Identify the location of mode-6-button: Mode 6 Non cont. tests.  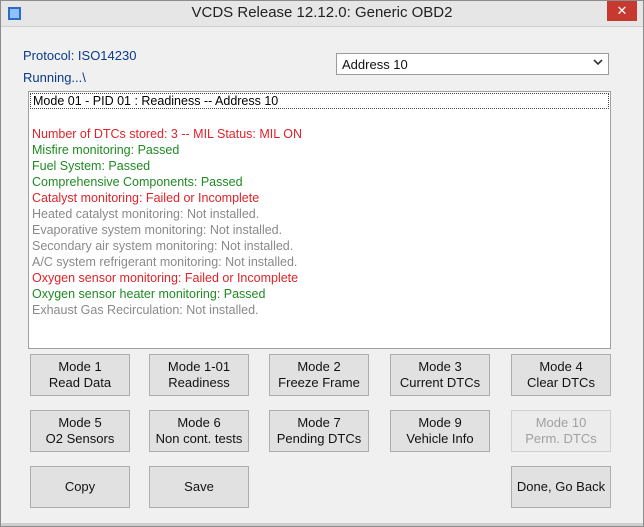
(199, 431).